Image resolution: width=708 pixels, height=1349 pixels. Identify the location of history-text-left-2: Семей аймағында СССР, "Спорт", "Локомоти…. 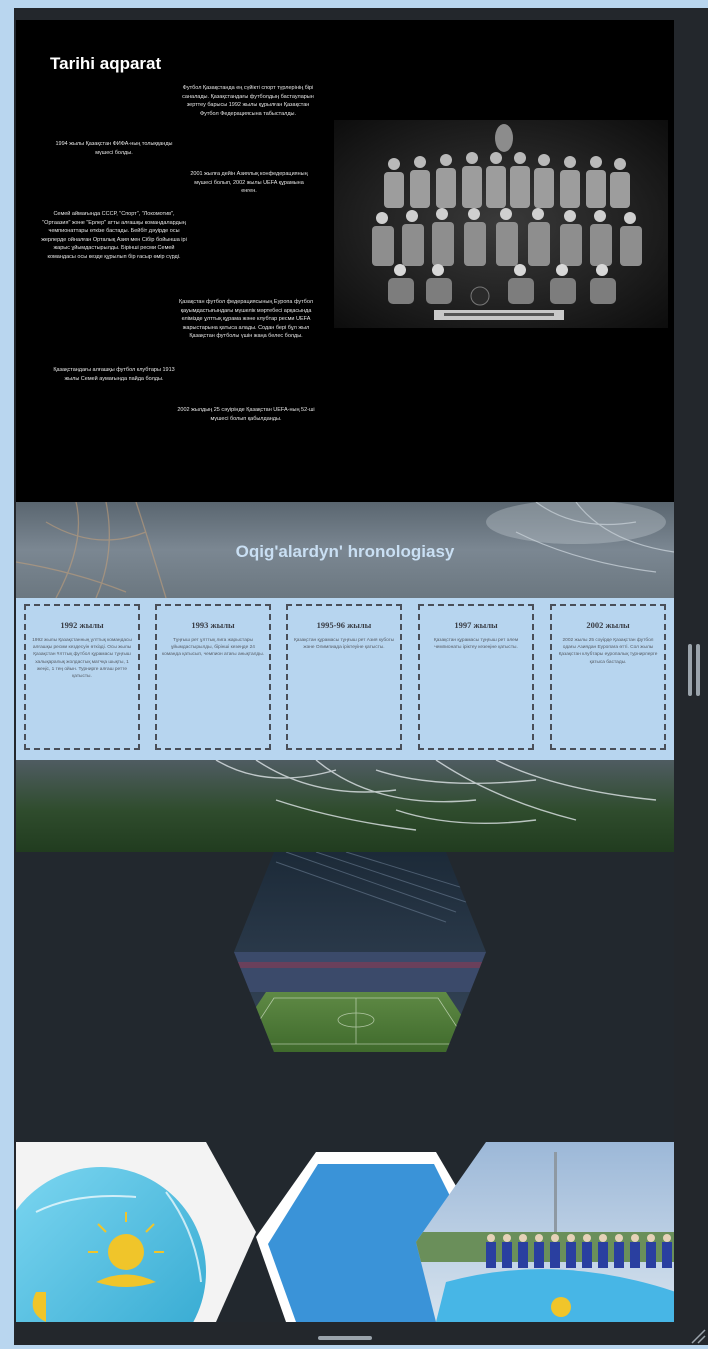
(114, 235).